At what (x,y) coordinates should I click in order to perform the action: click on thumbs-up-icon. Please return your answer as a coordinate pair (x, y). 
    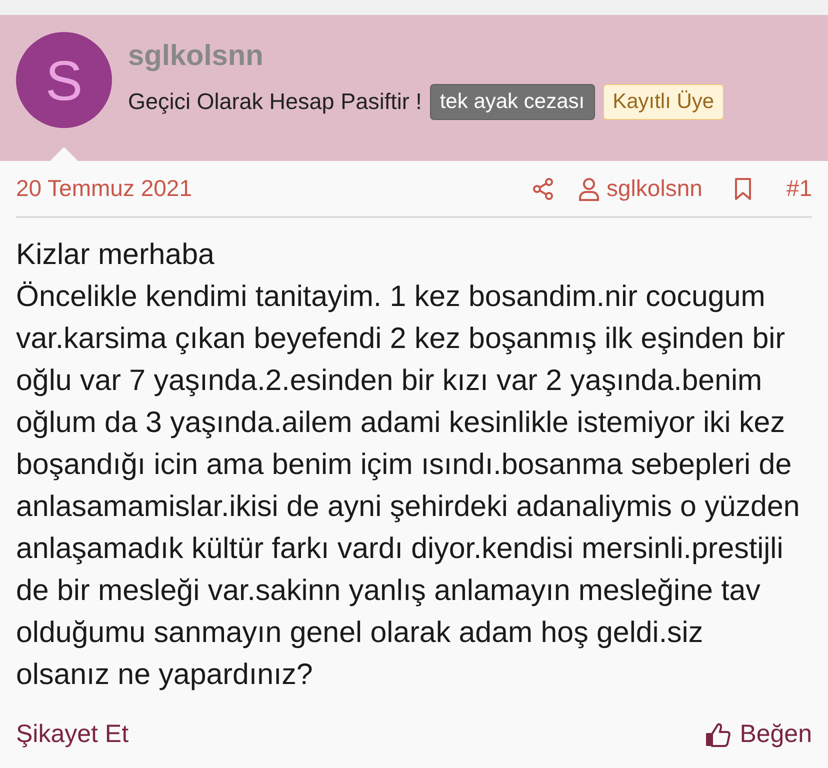
    Looking at the image, I should click on (717, 735).